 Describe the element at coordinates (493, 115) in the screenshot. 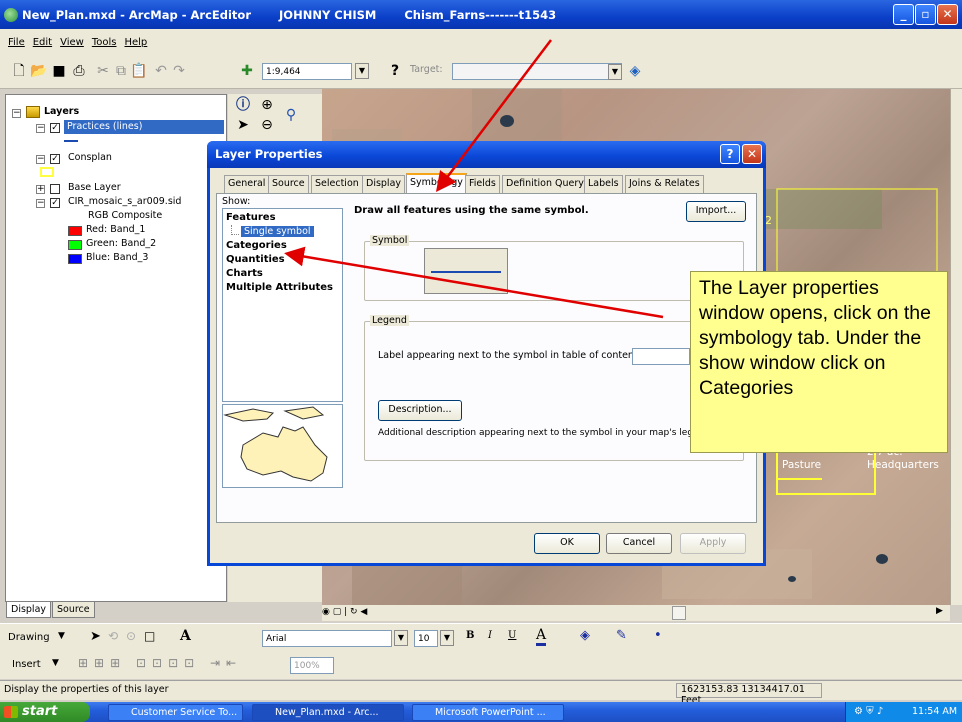

I see `arrow-to-symbology-tab` at that location.